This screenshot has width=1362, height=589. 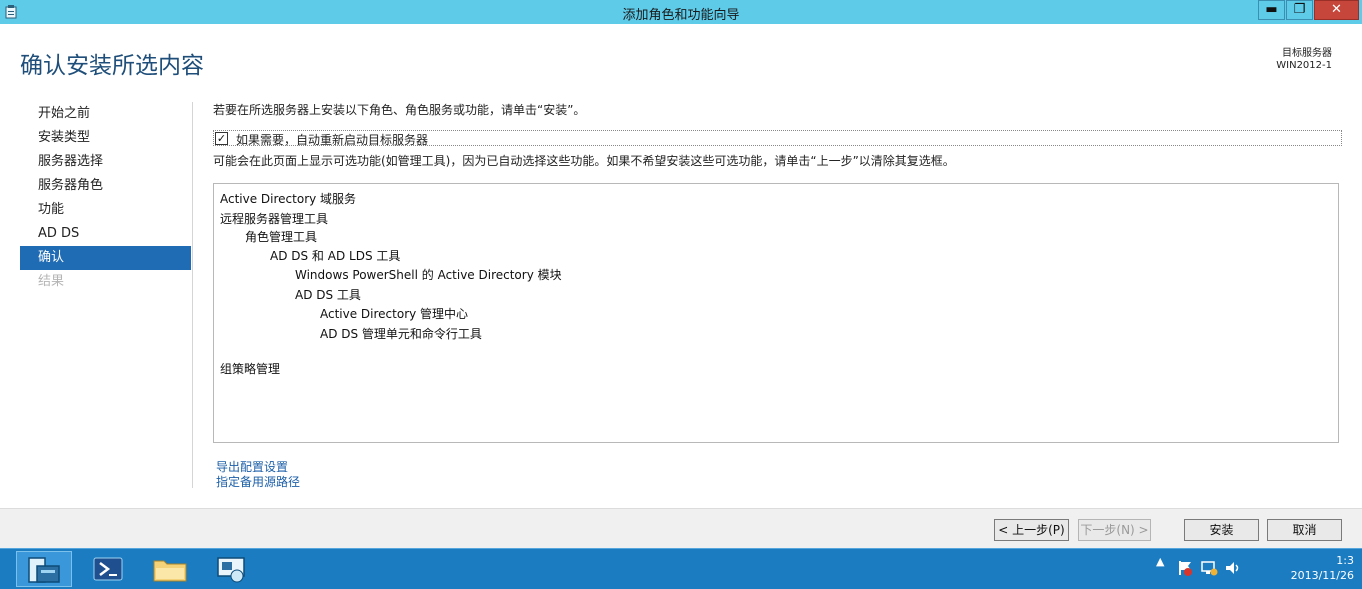 What do you see at coordinates (399, 110) in the screenshot?
I see `intro-text: 若要在所选服务器上安装以下角色、角色服务或功能，请单击“安装”。` at bounding box center [399, 110].